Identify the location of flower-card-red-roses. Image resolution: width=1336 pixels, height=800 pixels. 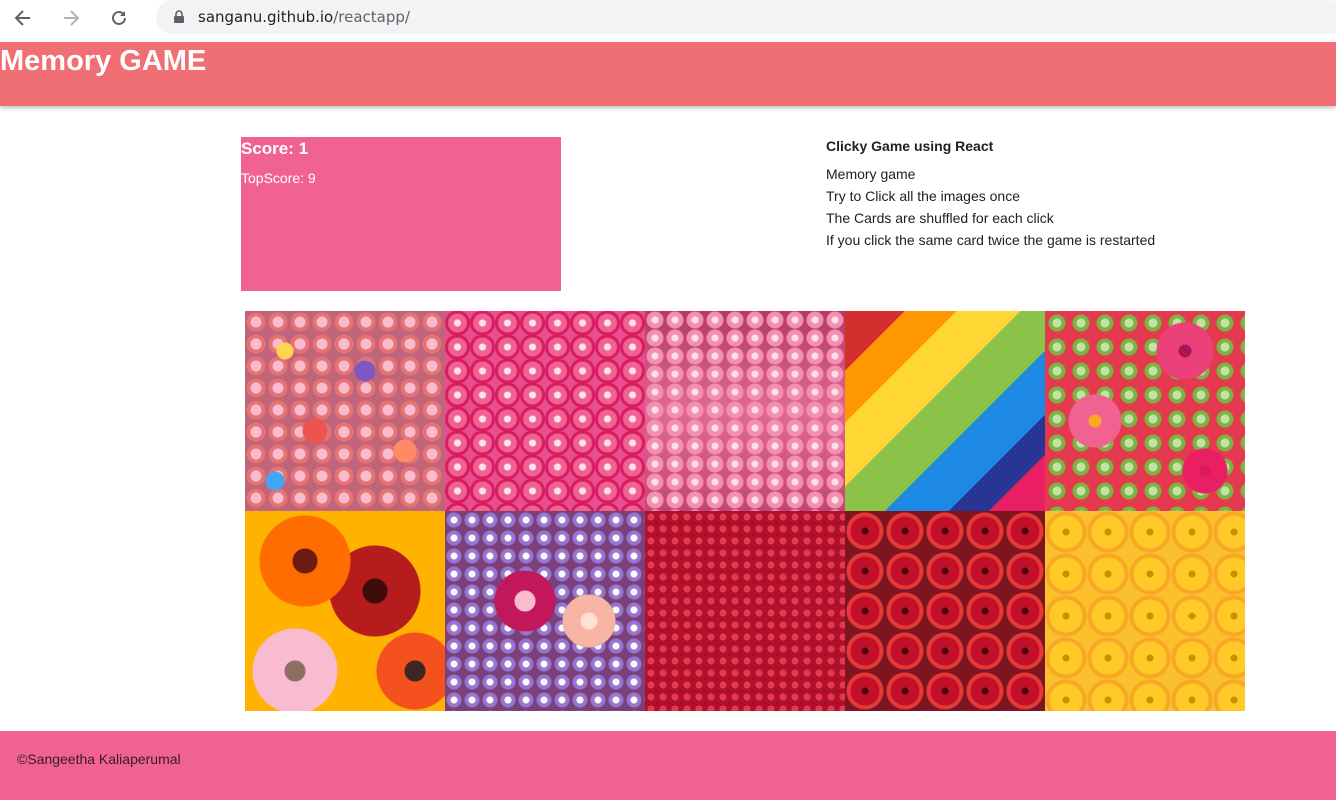
(945, 611).